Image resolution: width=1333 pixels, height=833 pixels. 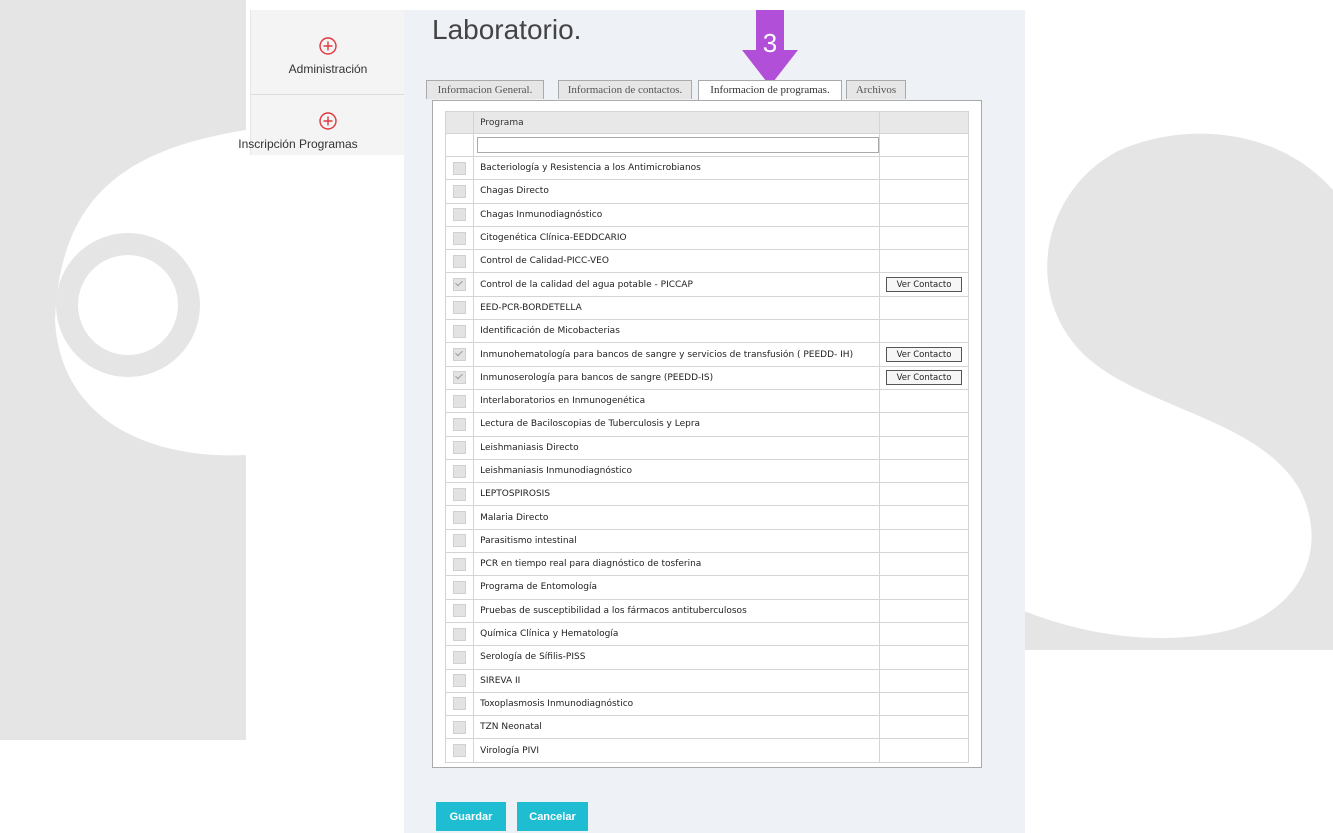 What do you see at coordinates (677, 331) in the screenshot?
I see `program-name: Identificación de Micobacterias` at bounding box center [677, 331].